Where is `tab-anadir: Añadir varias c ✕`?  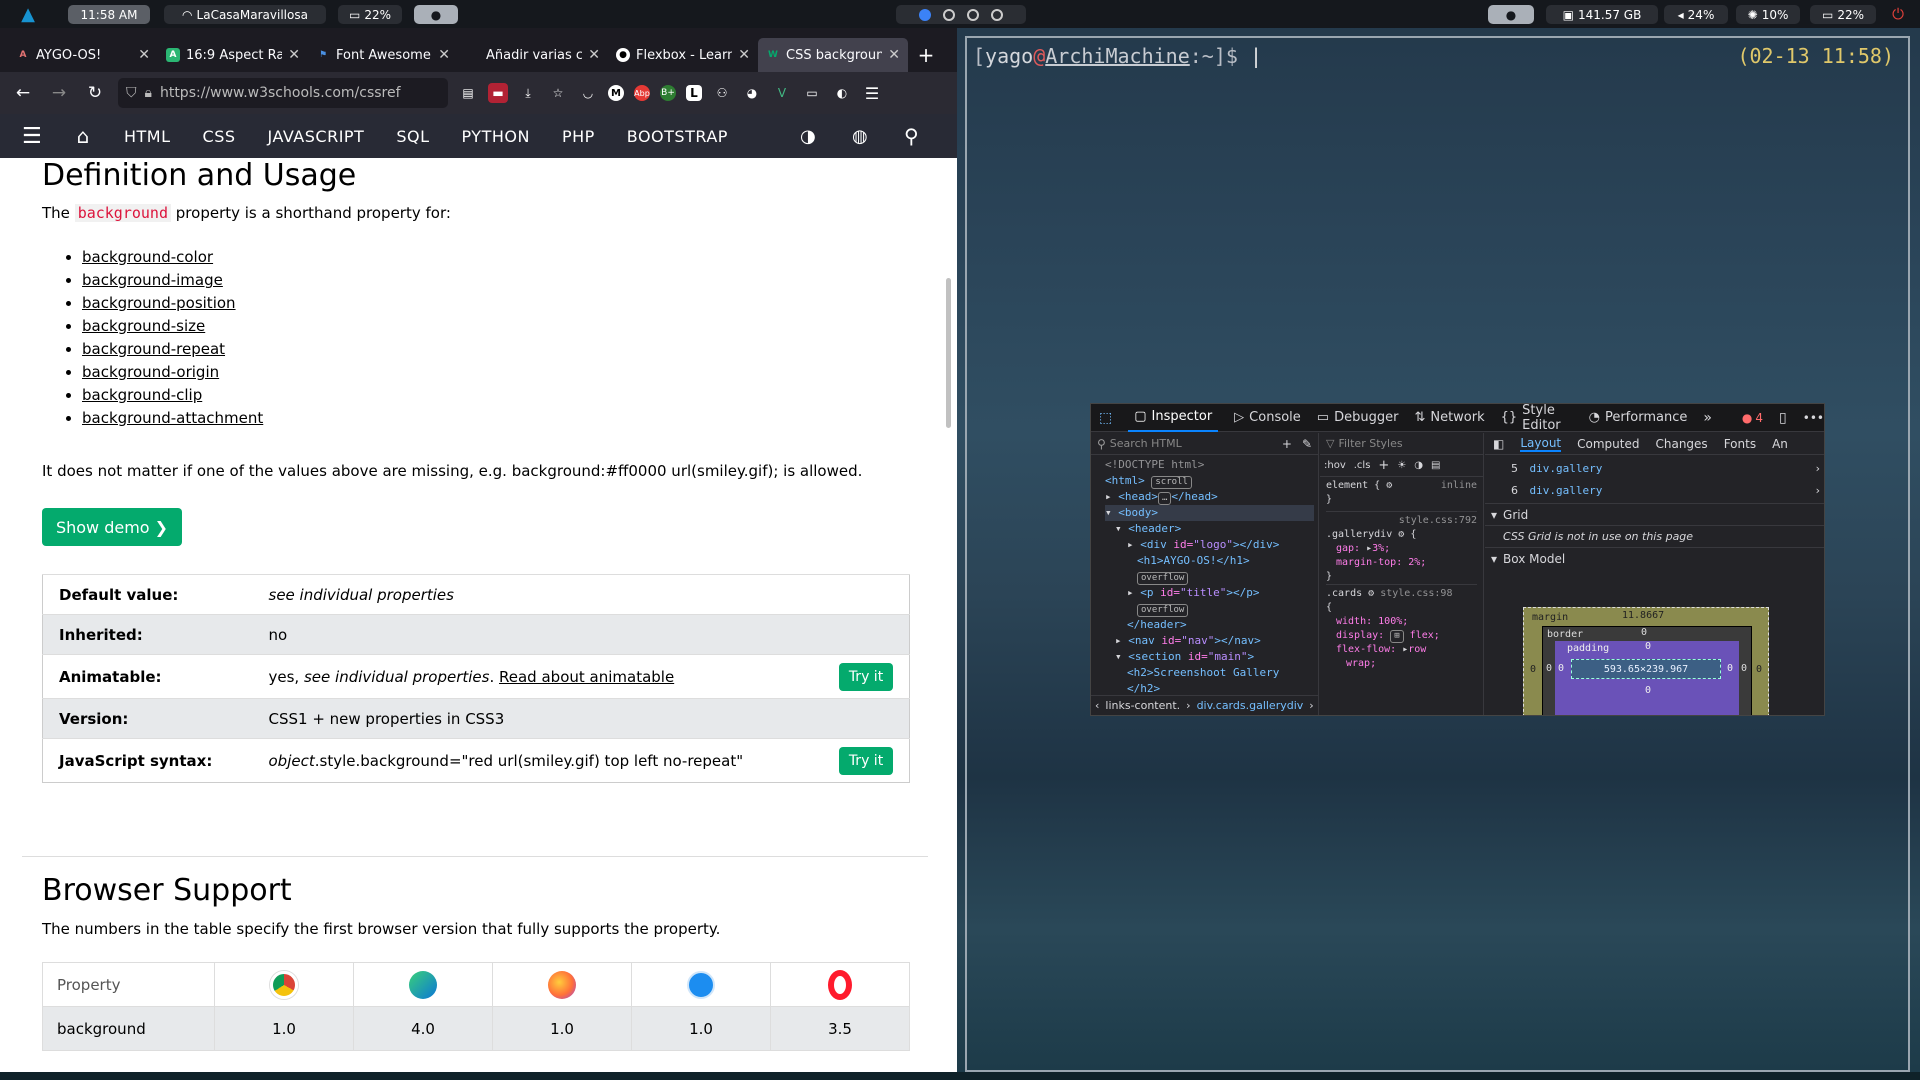 tab-anadir: Añadir varias c ✕ is located at coordinates (533, 55).